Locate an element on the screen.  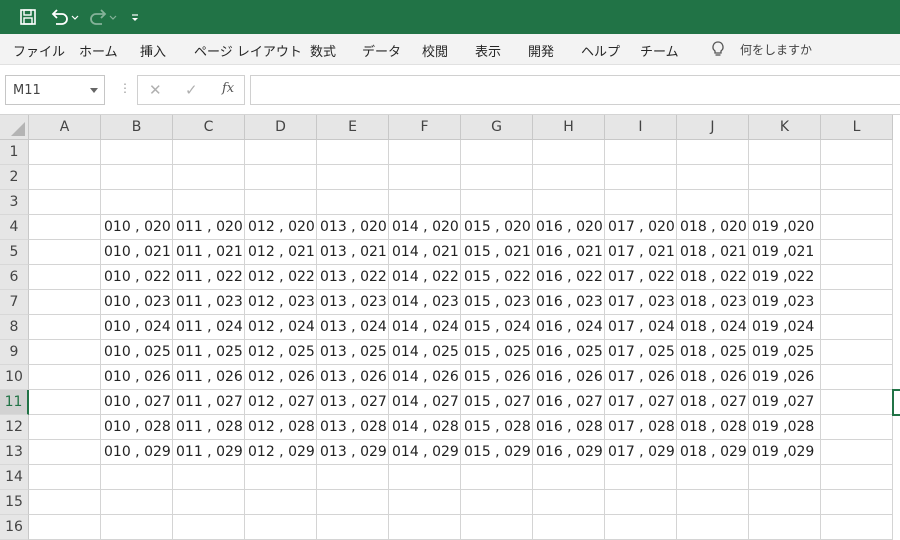
enter-icon: ✓ is located at coordinates (191, 90).